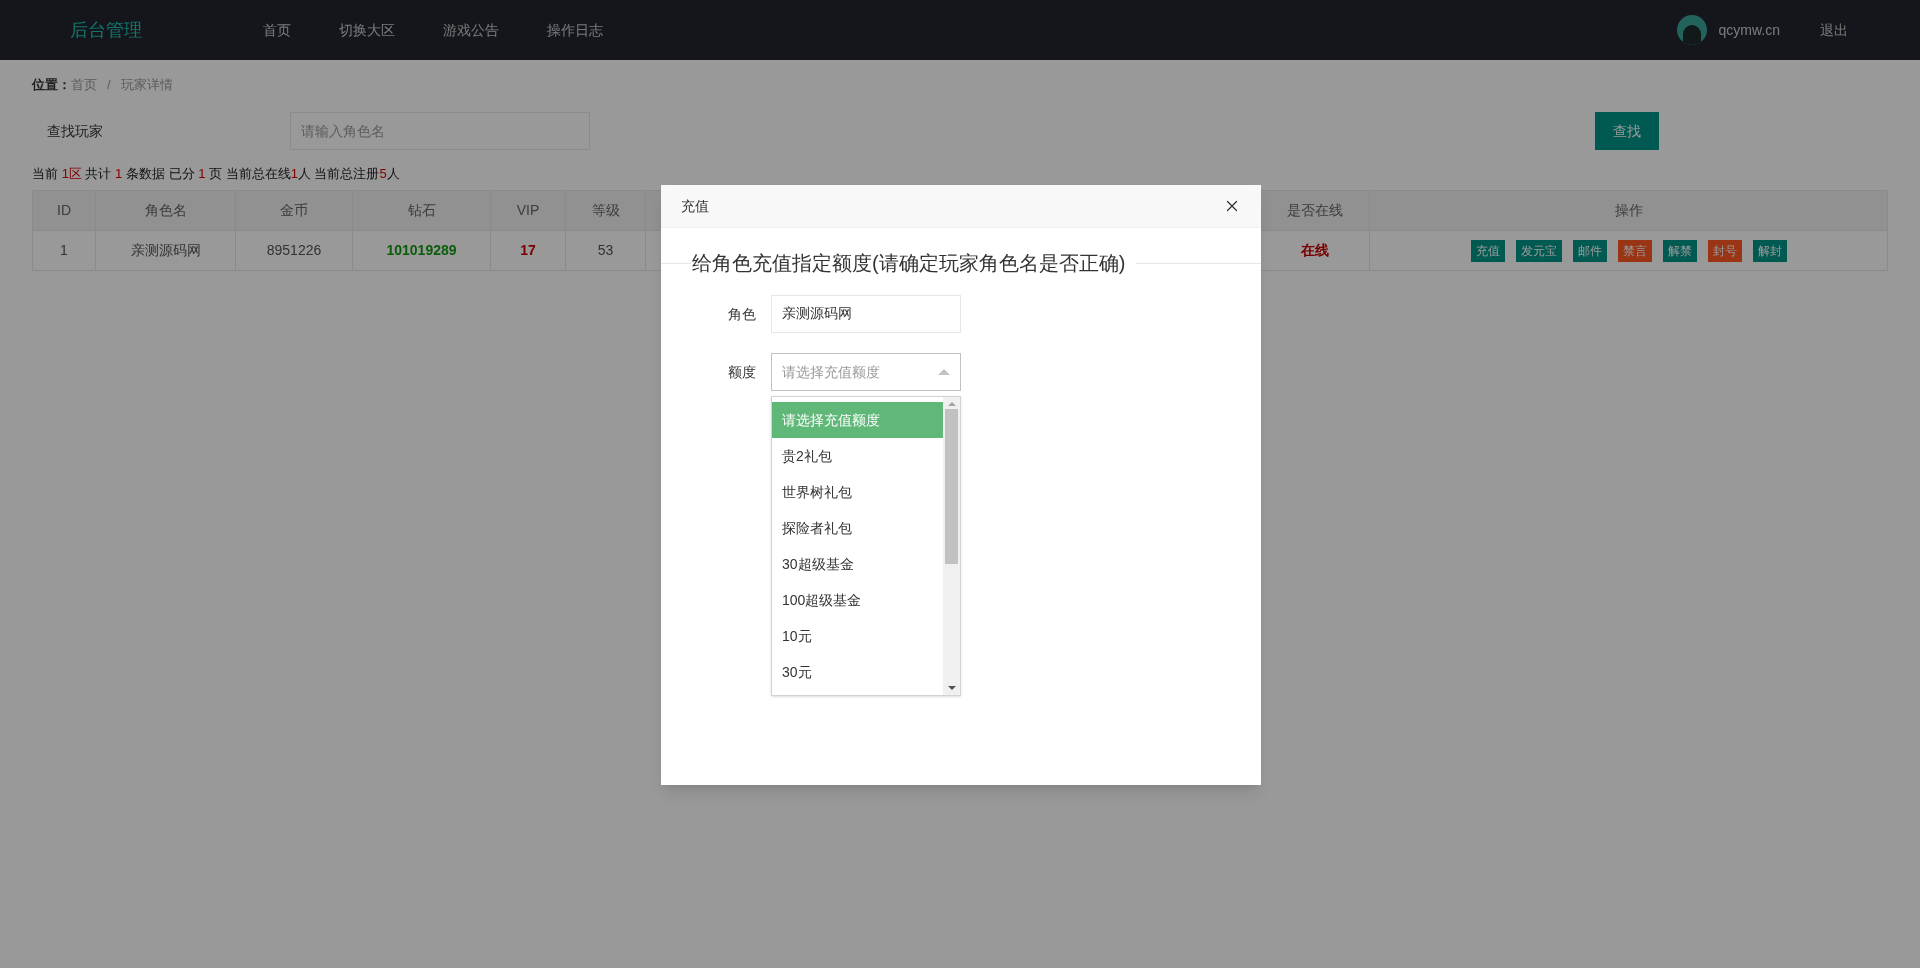 The height and width of the screenshot is (968, 1920). I want to click on caret-icon, so click(944, 372).